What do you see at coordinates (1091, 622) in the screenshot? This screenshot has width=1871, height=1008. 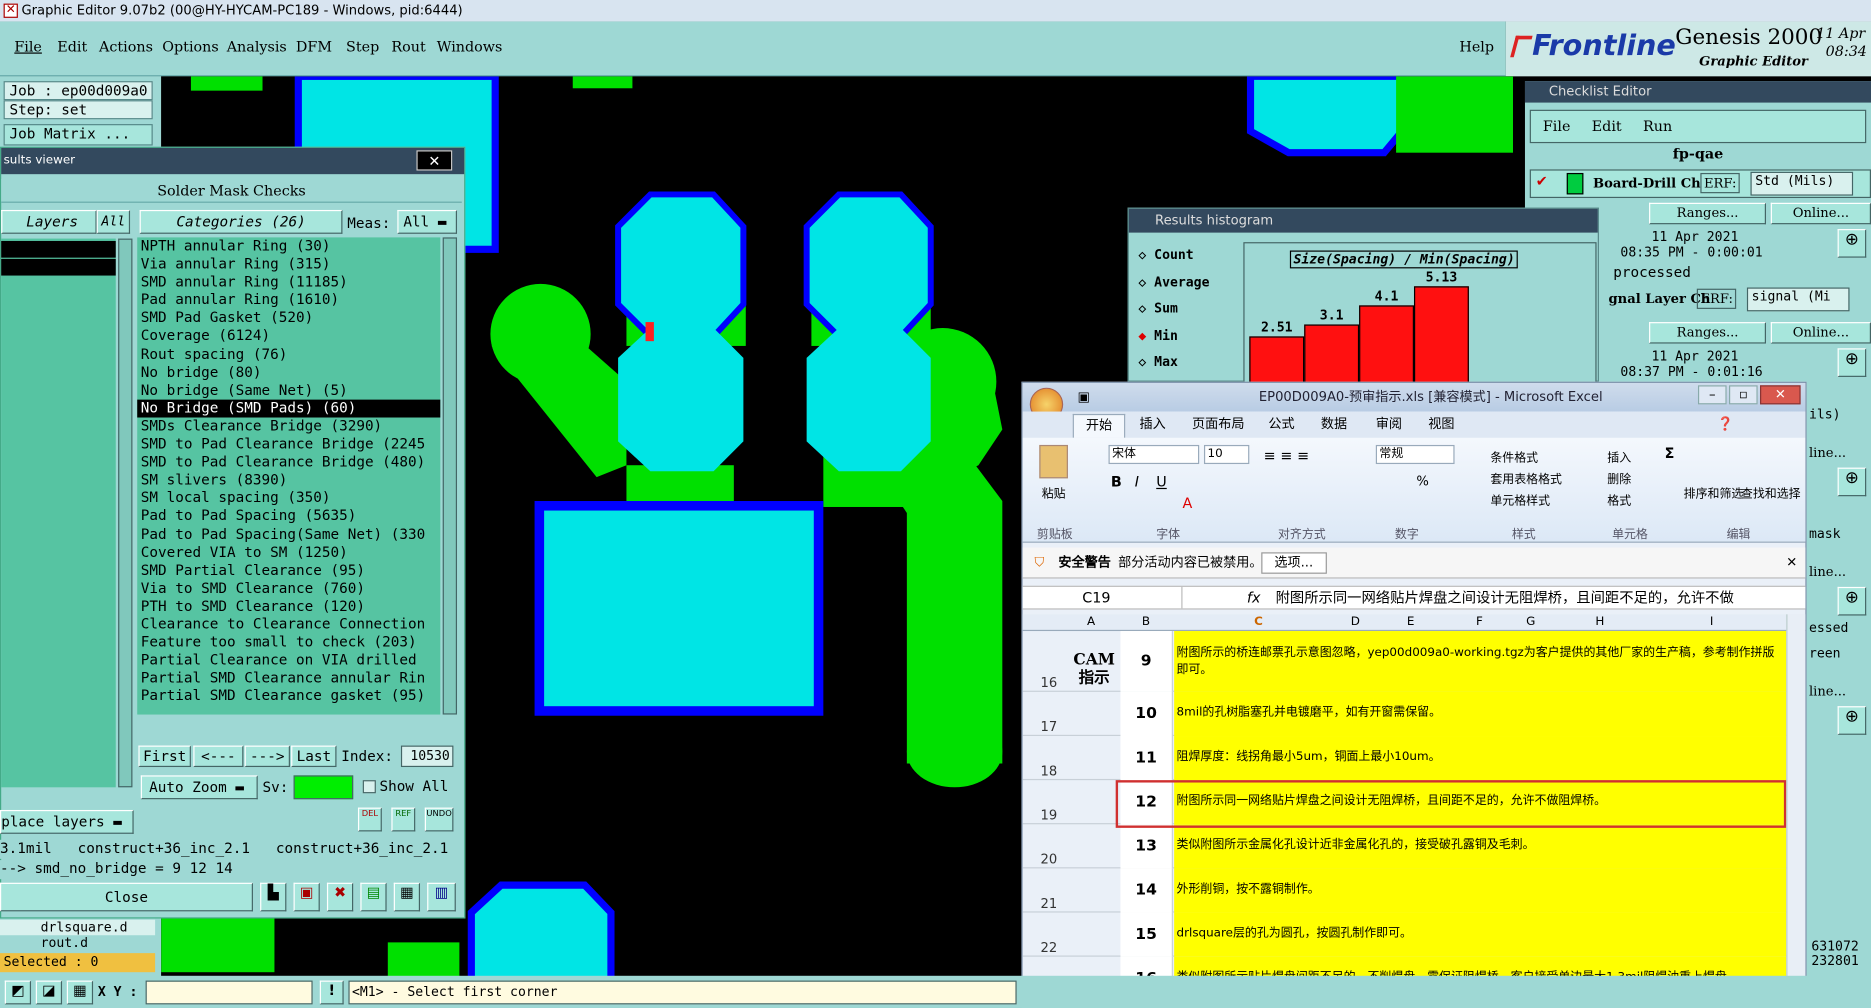 I see `col-A: A` at bounding box center [1091, 622].